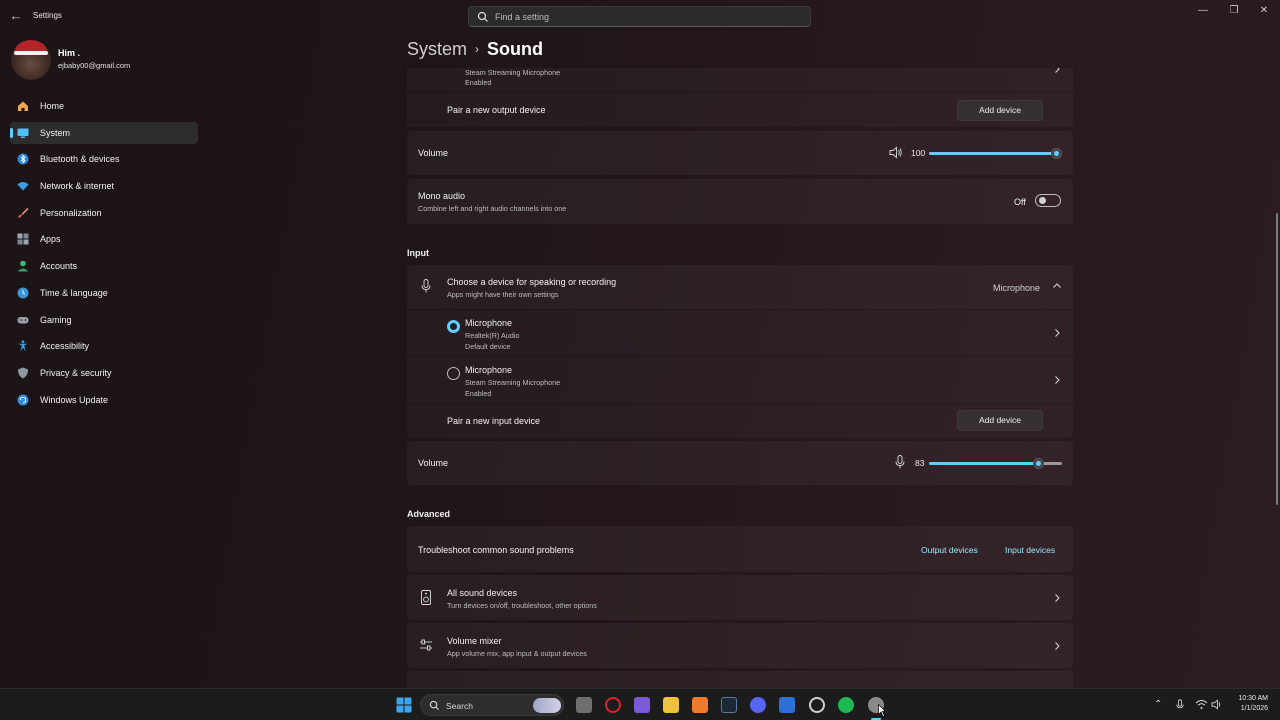 The width and height of the screenshot is (1280, 720). What do you see at coordinates (993, 153) in the screenshot?
I see `output-volume-slider` at bounding box center [993, 153].